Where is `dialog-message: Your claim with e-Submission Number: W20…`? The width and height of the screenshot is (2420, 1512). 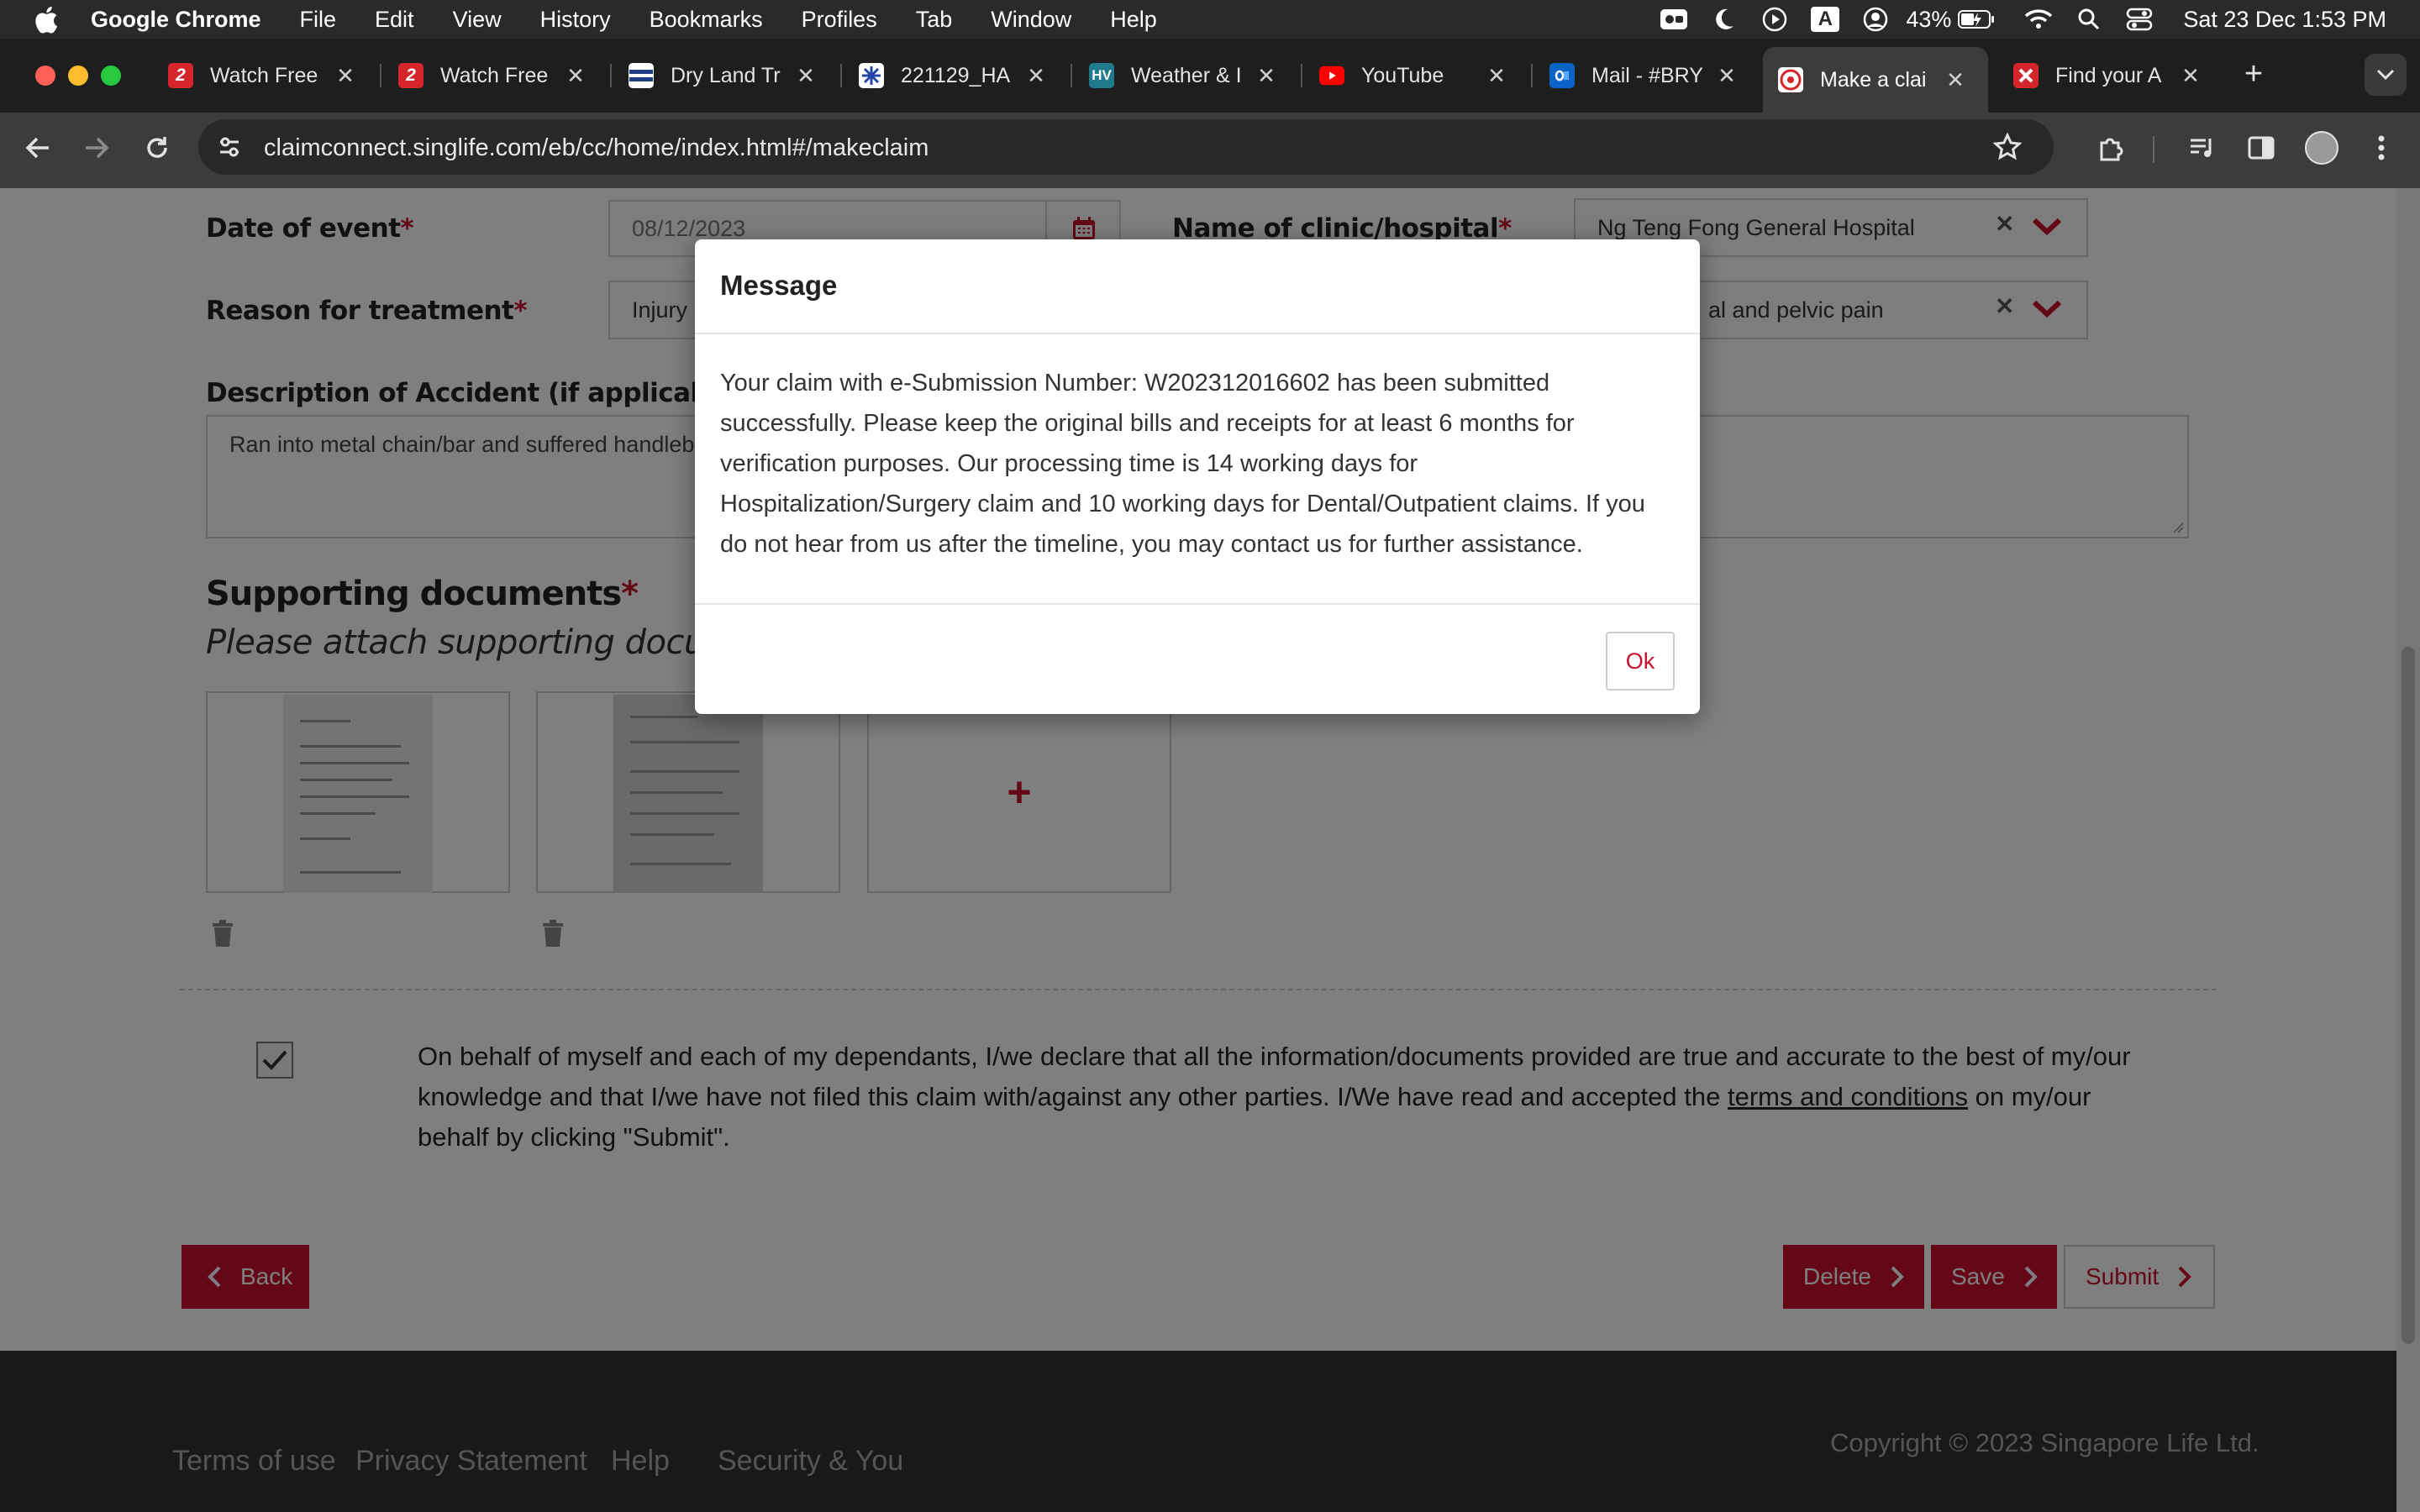 dialog-message: Your claim with e-Submission Number: W20… is located at coordinates (1182, 464).